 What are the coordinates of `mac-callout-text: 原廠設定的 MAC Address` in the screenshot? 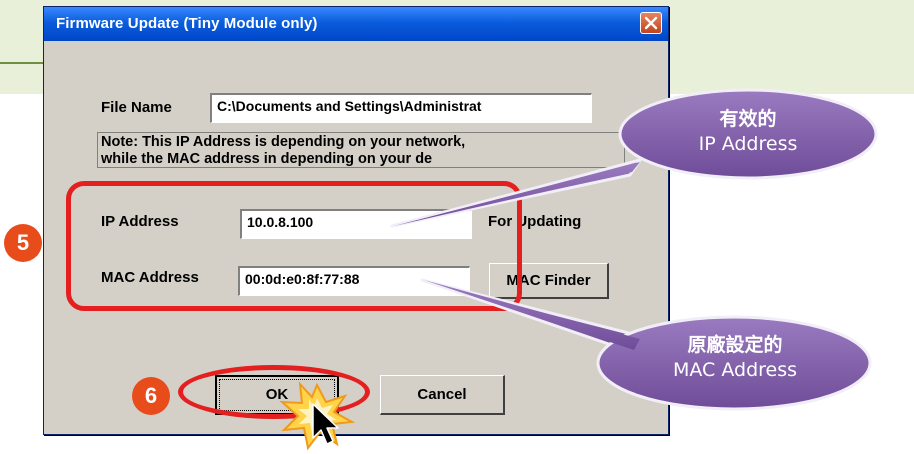 It's located at (735, 355).